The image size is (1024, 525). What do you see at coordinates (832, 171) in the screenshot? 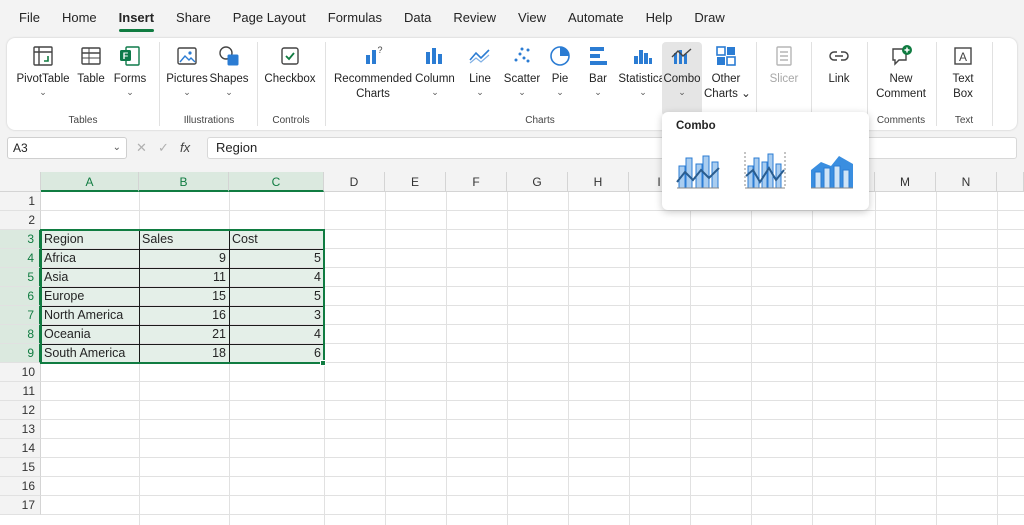
I see `stacked-area-clustered-column-icon` at bounding box center [832, 171].